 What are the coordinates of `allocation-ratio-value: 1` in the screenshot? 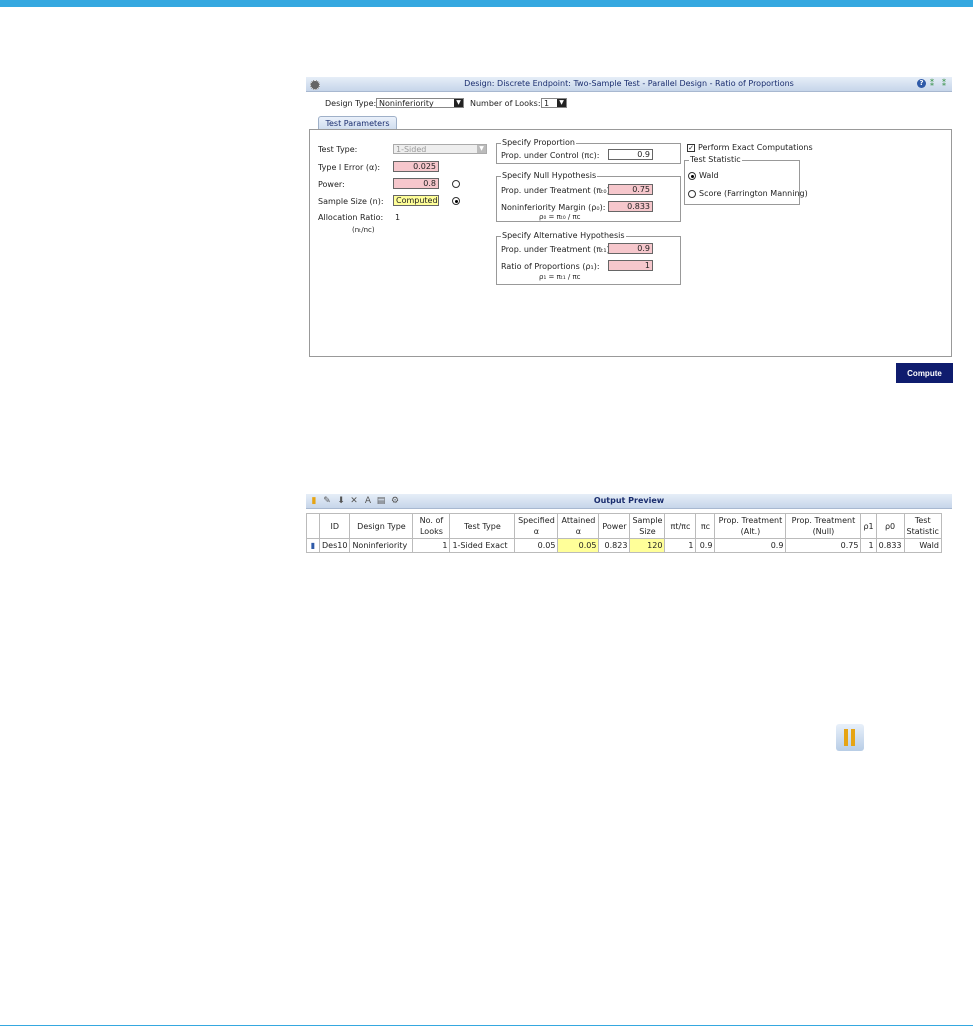 It's located at (397, 217).